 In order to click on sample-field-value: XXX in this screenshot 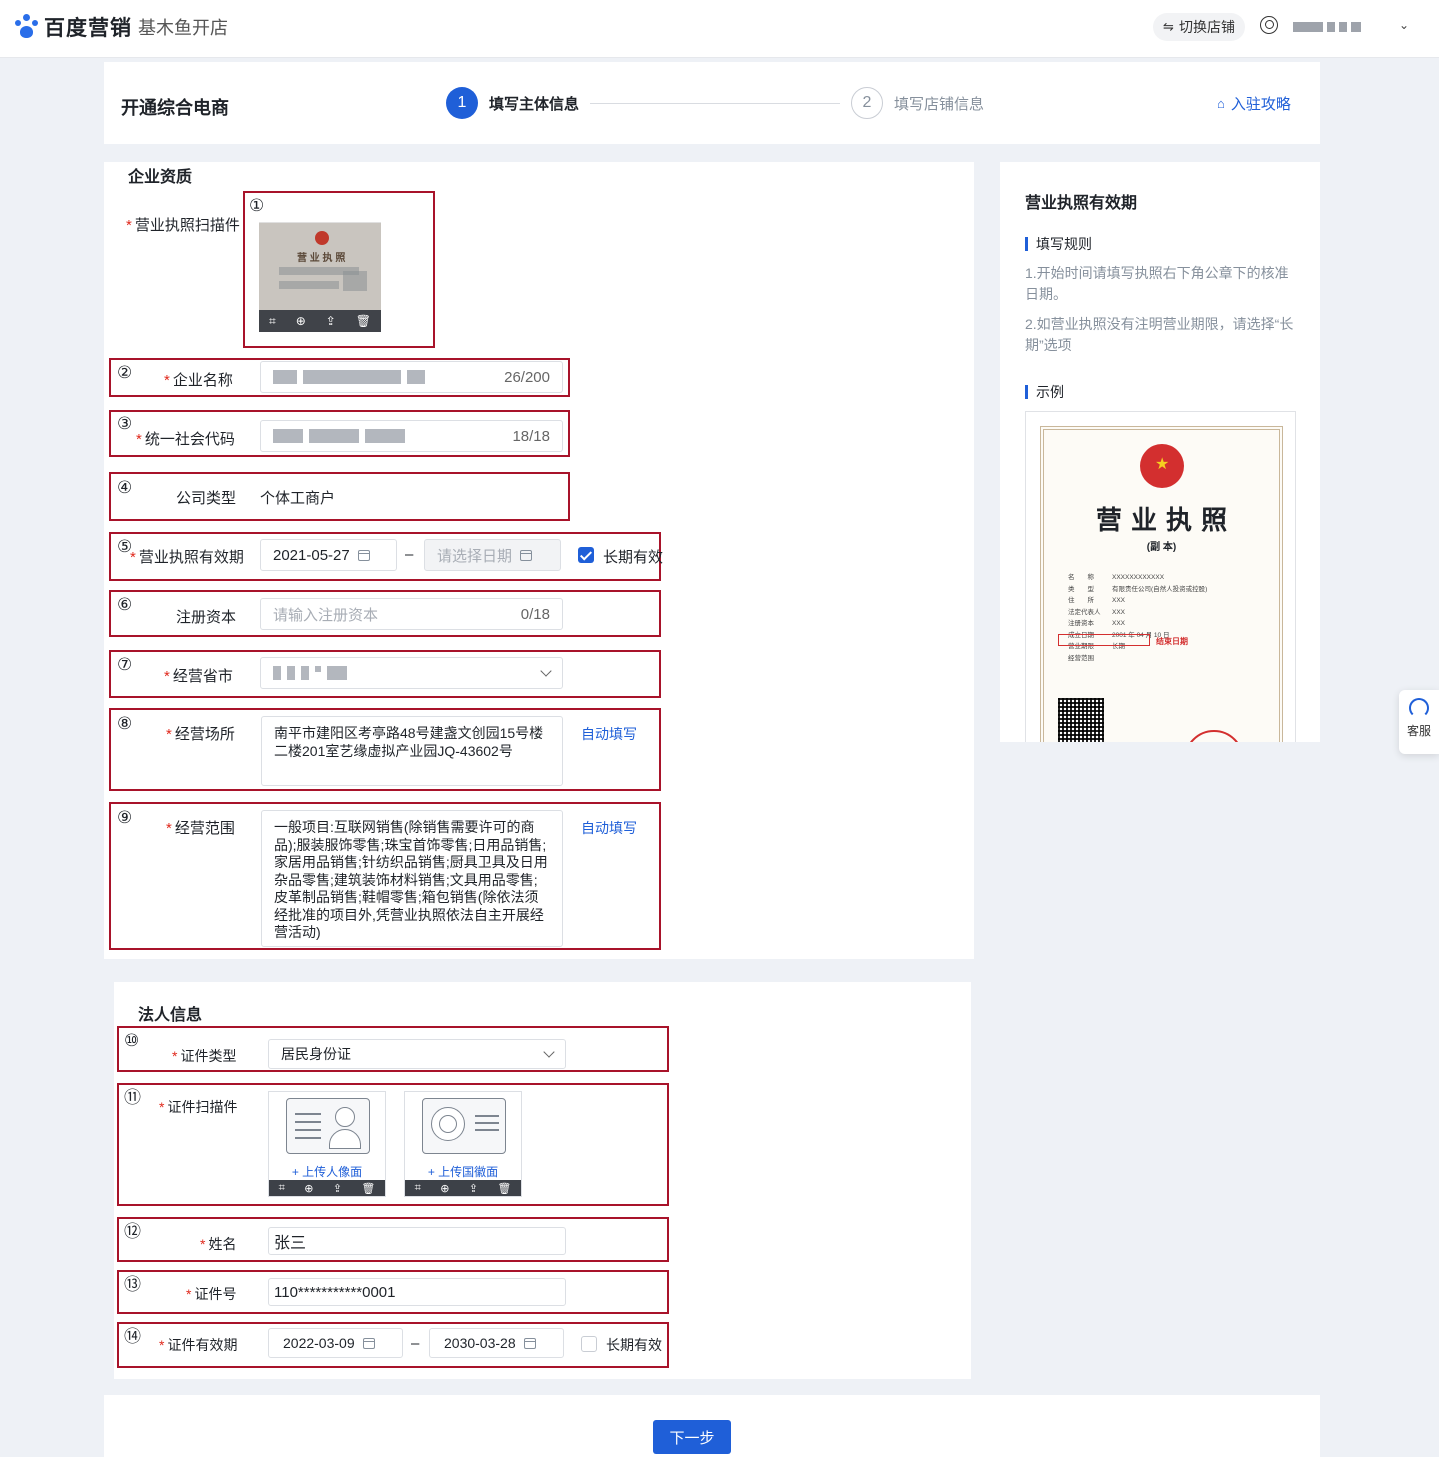, I will do `click(1119, 600)`.